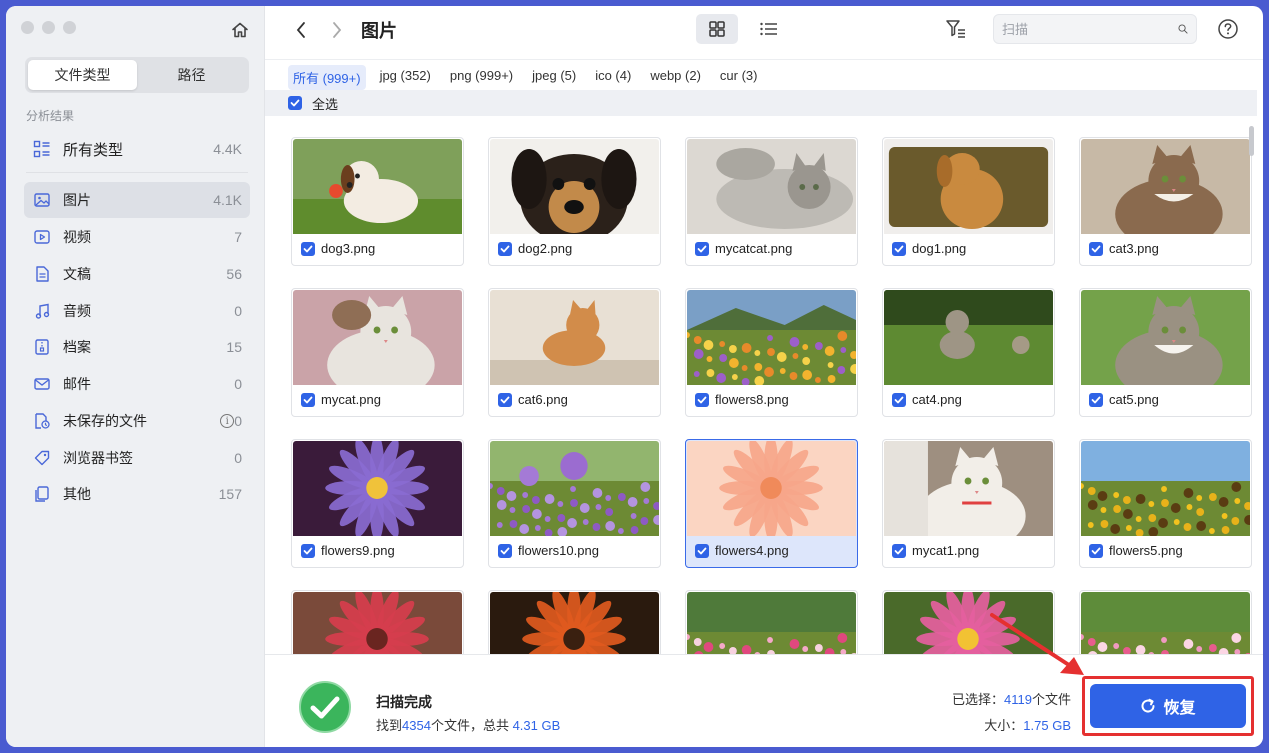 The height and width of the screenshot is (753, 1269). Describe the element at coordinates (1168, 706) in the screenshot. I see `recover-button: 恢复` at that location.